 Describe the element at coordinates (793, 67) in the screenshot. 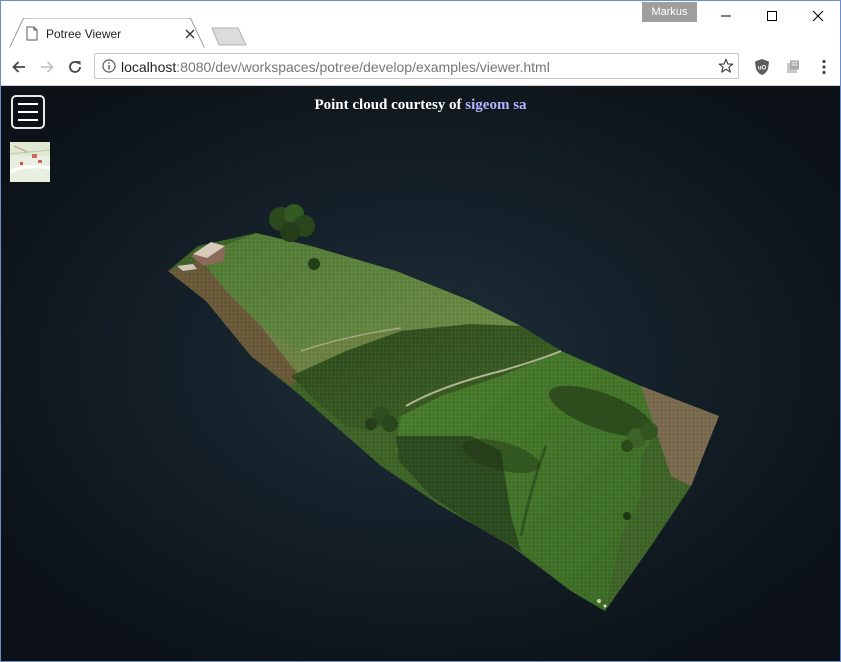

I see `extension-icon` at that location.